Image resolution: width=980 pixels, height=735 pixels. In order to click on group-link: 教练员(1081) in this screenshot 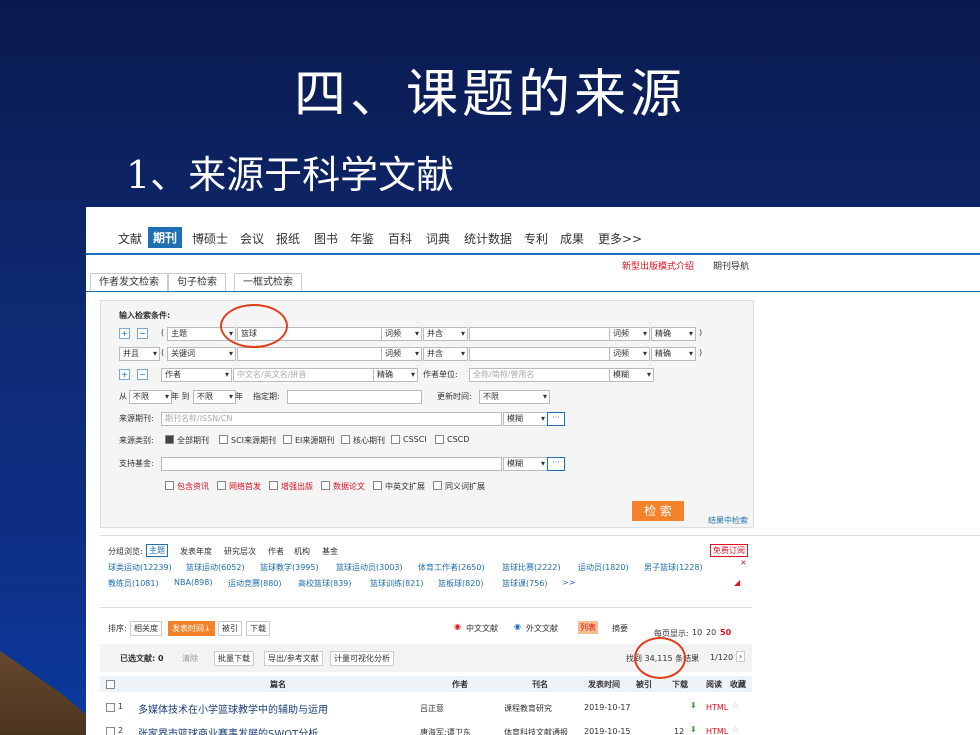, I will do `click(133, 583)`.